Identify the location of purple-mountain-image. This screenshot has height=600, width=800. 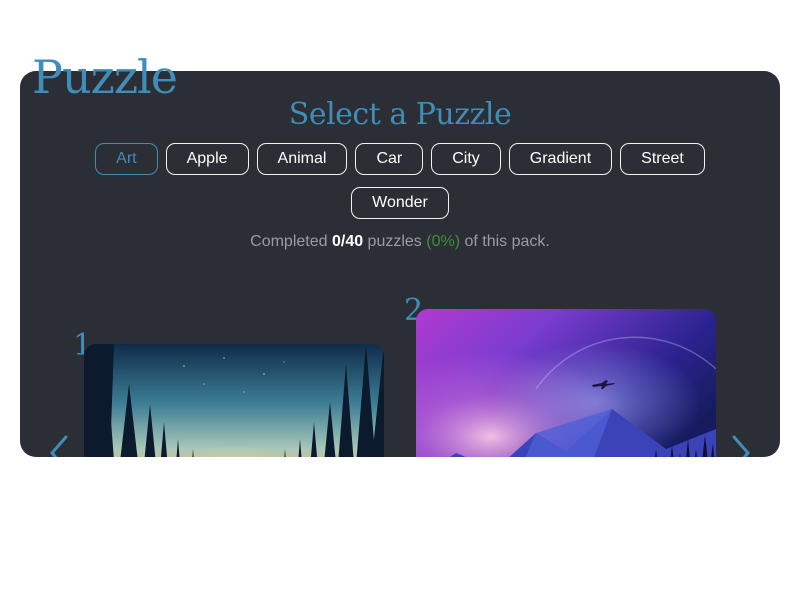
(566, 383).